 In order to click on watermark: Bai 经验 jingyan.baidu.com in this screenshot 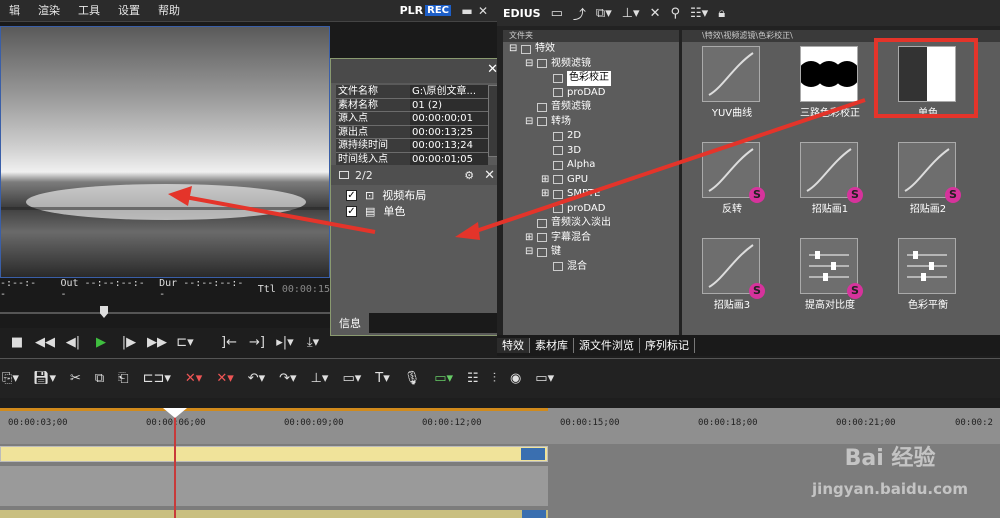, I will do `click(890, 479)`.